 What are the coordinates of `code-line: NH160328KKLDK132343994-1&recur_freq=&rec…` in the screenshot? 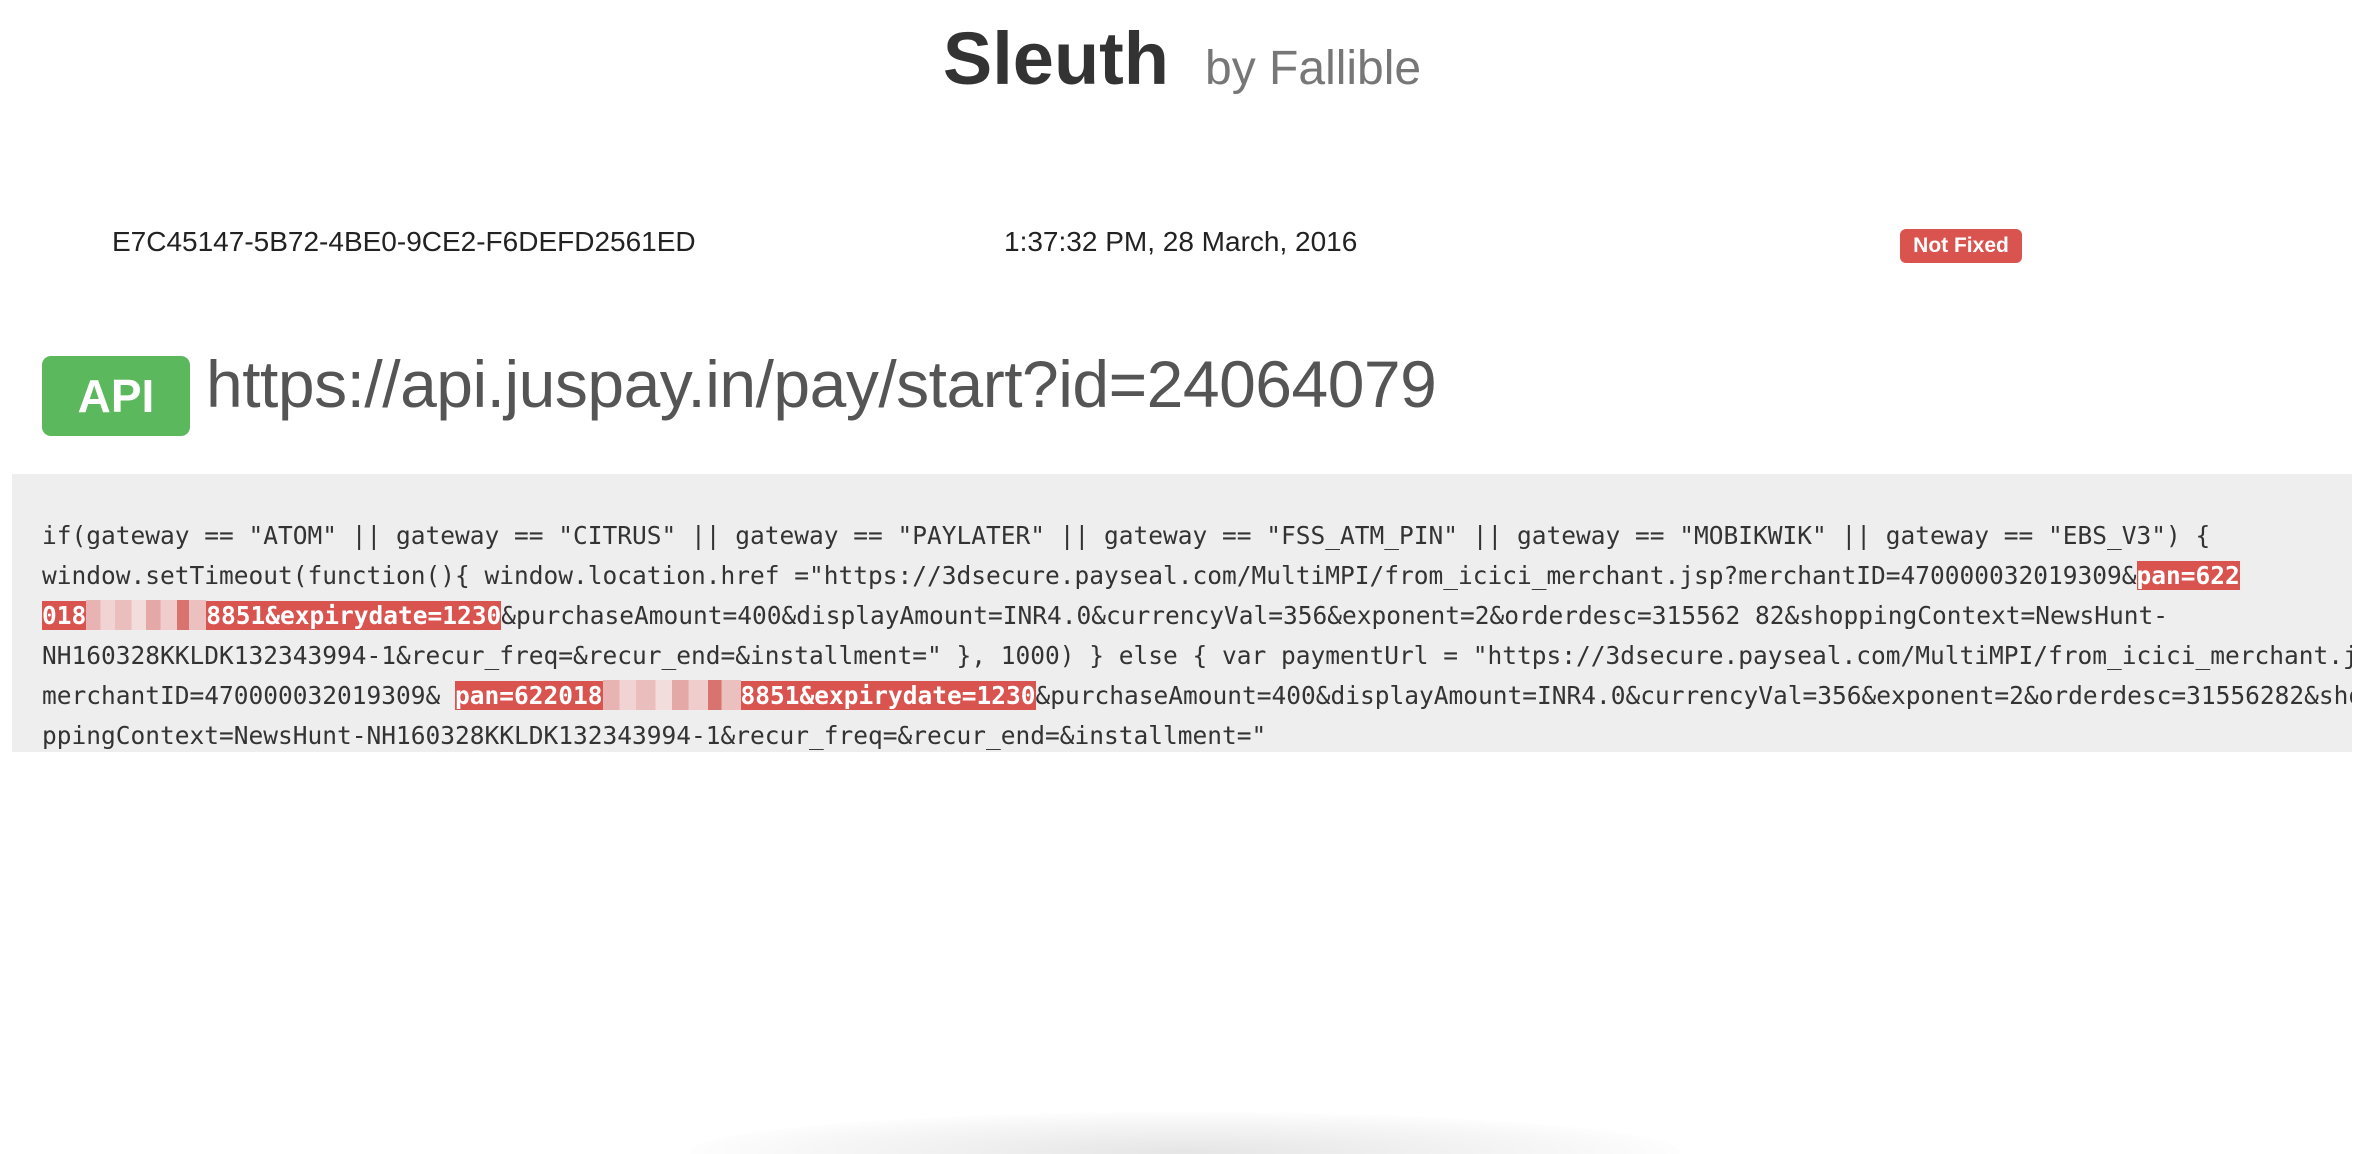 It's located at (1197, 655).